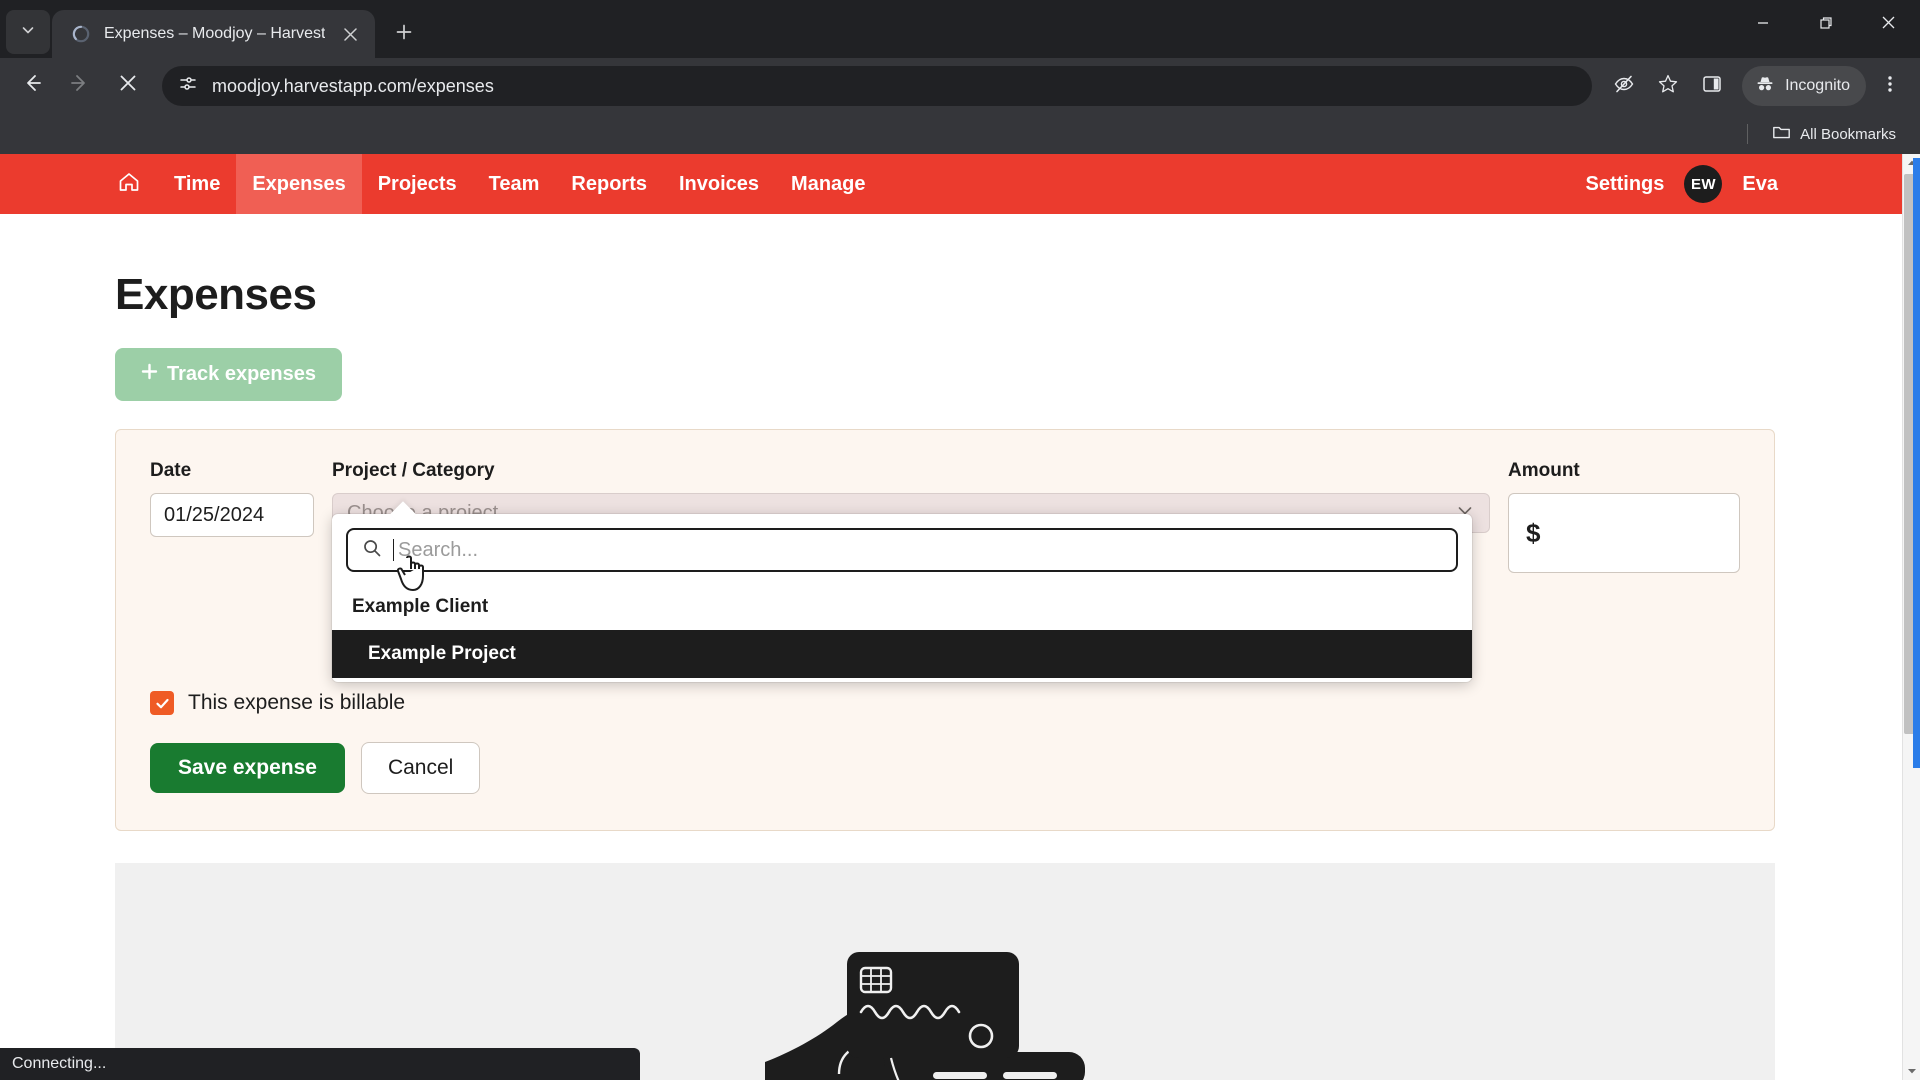  I want to click on save-expense-button: Save expense, so click(247, 768).